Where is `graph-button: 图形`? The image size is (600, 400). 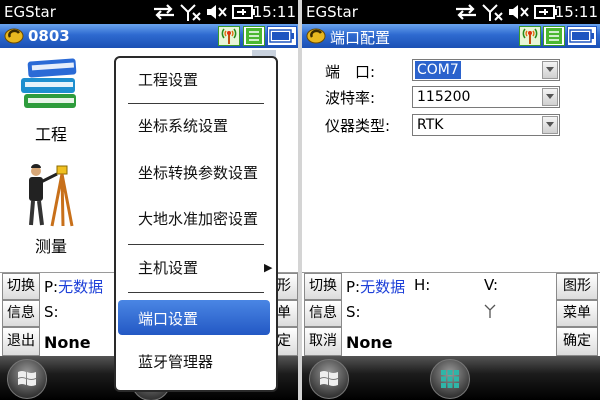
graph-button: 图形 is located at coordinates (577, 286).